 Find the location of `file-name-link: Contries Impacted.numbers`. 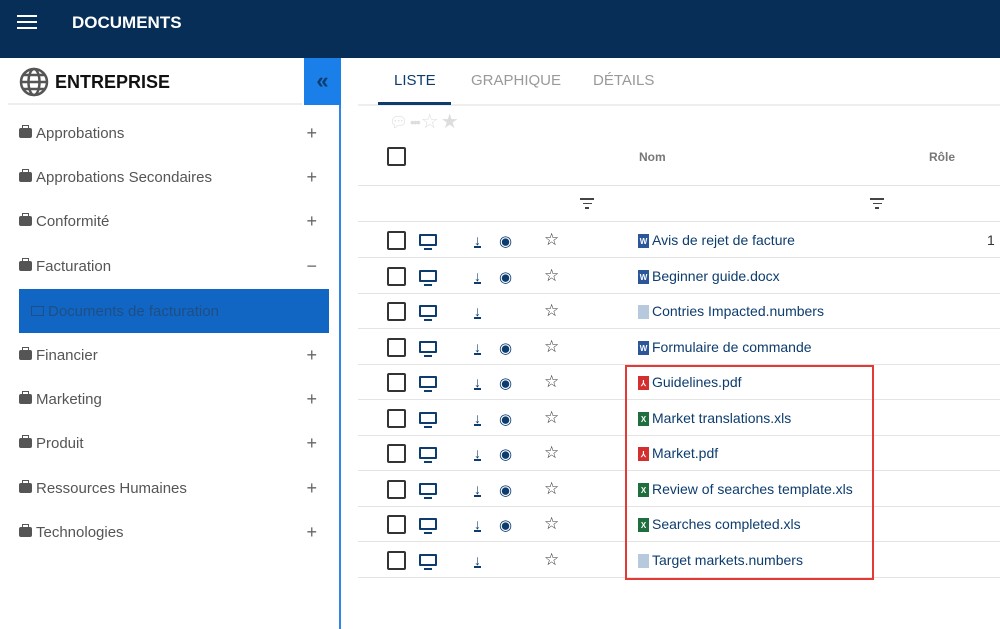

file-name-link: Contries Impacted.numbers is located at coordinates (738, 311).